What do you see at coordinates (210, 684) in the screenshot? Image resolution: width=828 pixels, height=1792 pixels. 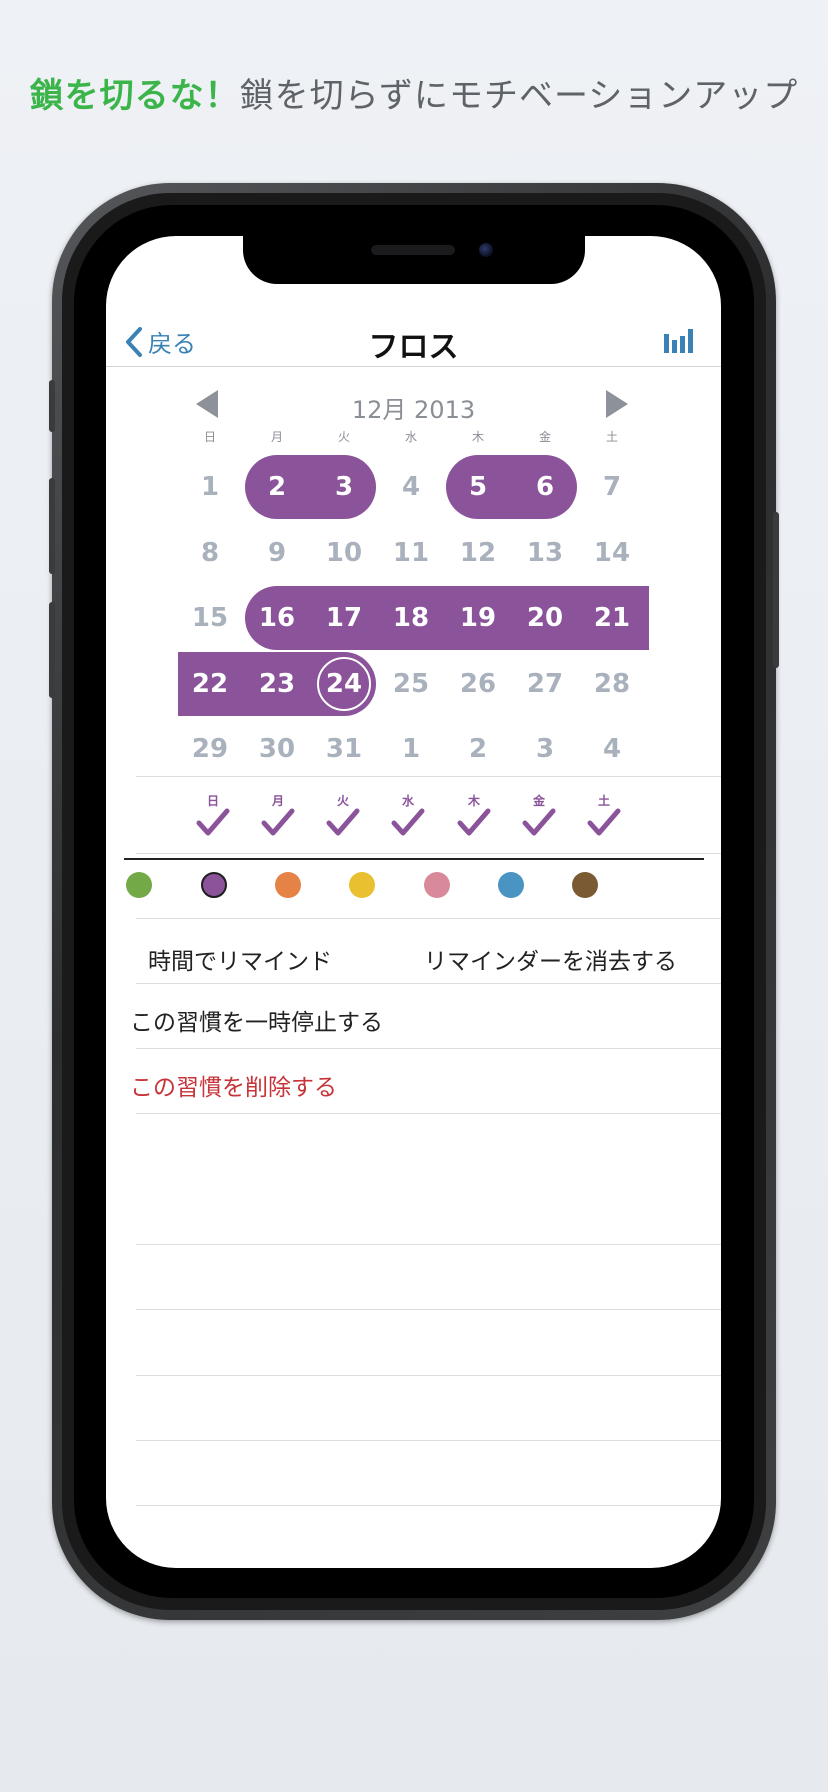 I see `calendar-day: 22` at bounding box center [210, 684].